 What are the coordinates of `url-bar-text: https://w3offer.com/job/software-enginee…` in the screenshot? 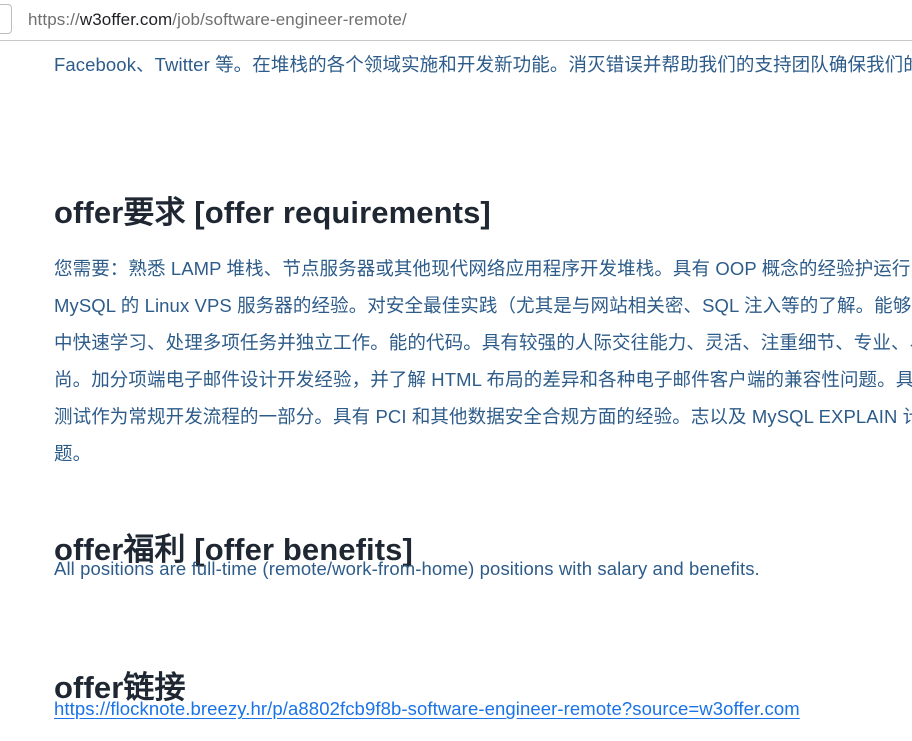 It's located at (217, 20).